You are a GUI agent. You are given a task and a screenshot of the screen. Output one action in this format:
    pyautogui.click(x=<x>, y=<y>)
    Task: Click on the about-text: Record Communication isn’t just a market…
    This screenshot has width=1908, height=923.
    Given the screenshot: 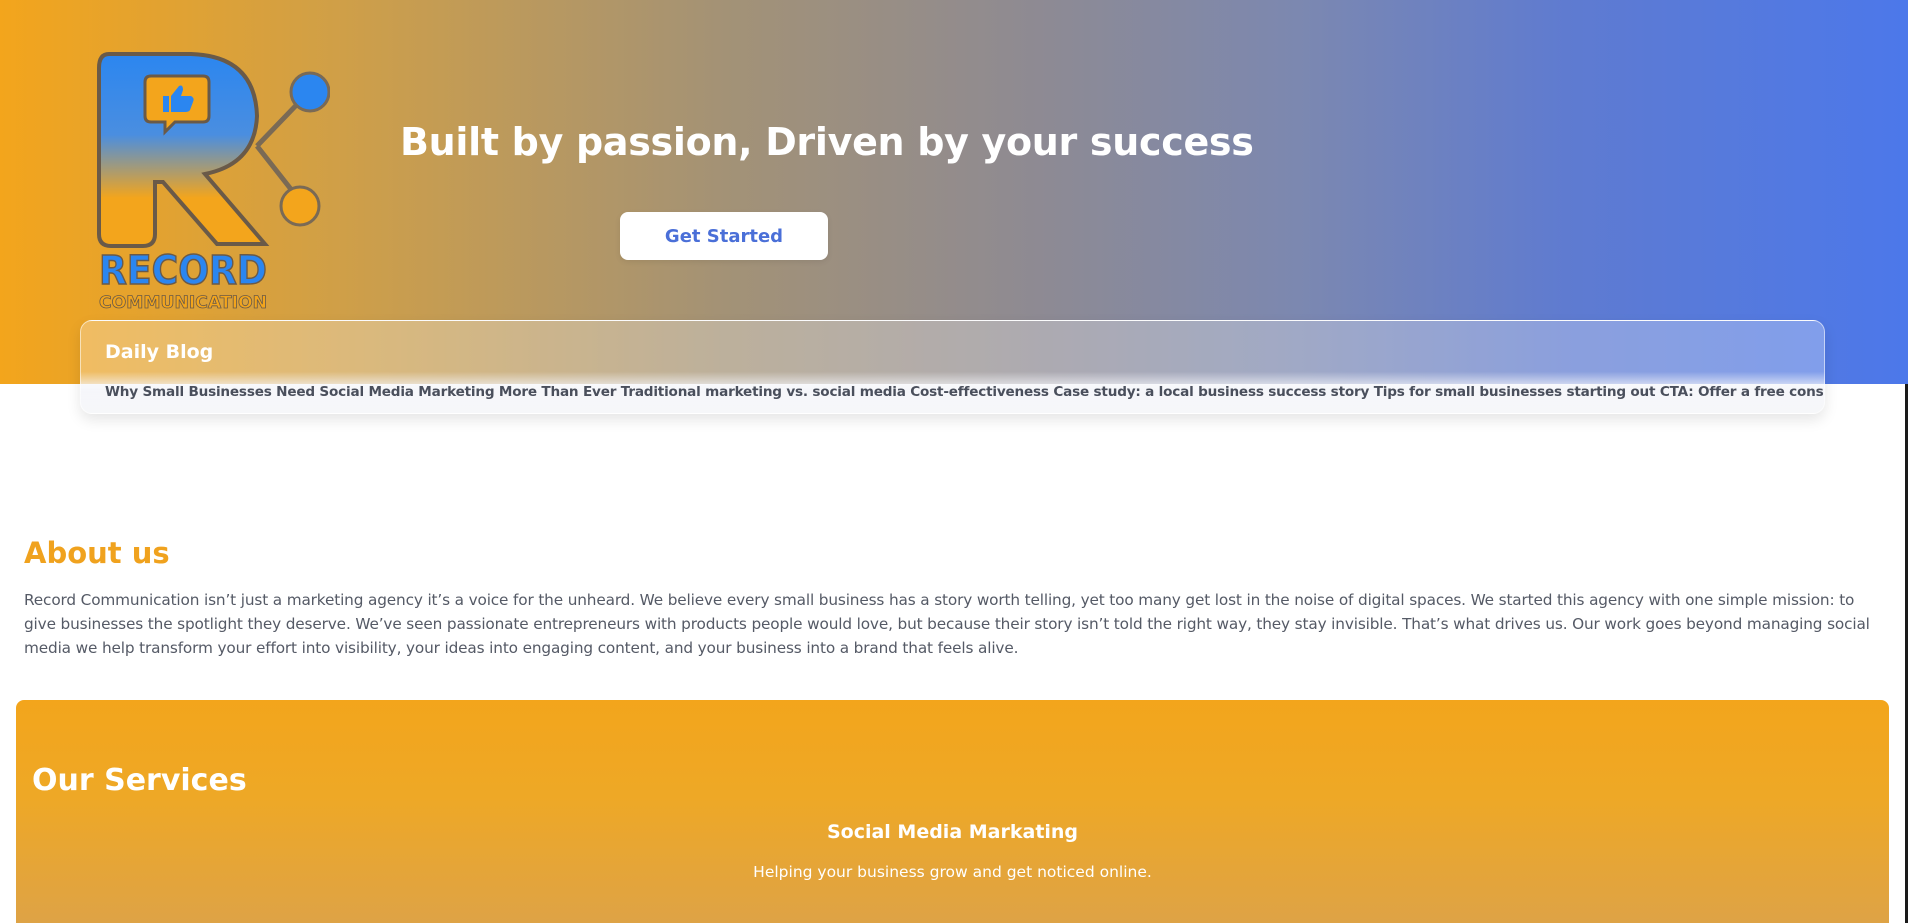 What is the action you would take?
    pyautogui.click(x=947, y=624)
    